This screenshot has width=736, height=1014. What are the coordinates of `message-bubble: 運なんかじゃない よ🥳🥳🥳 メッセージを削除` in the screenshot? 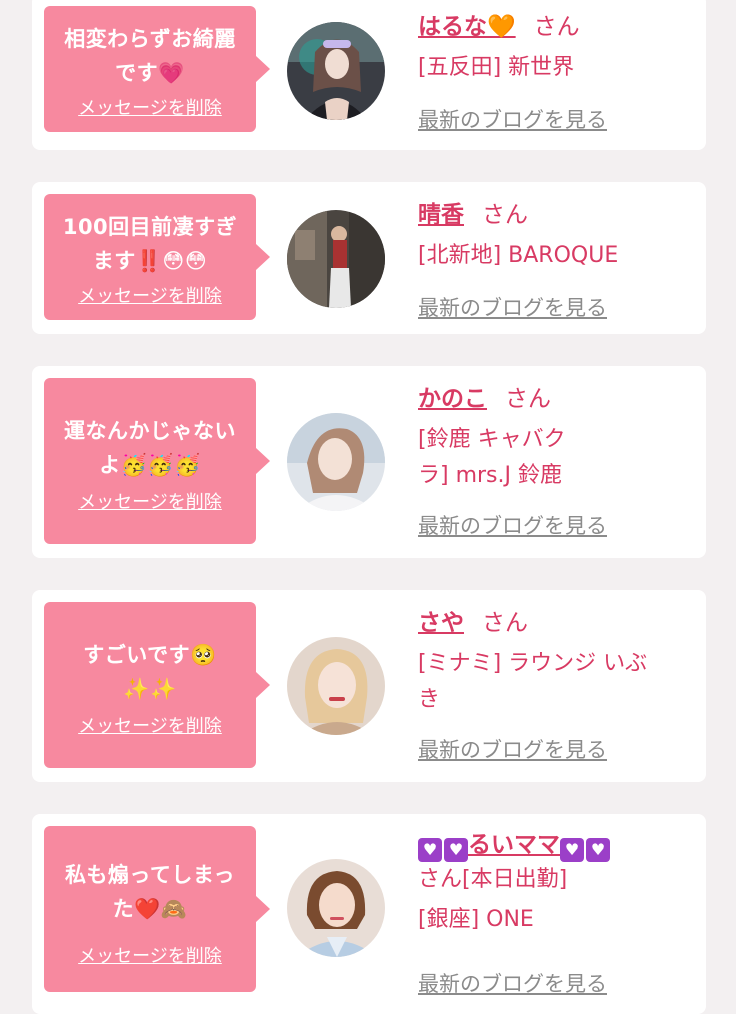 It's located at (157, 461).